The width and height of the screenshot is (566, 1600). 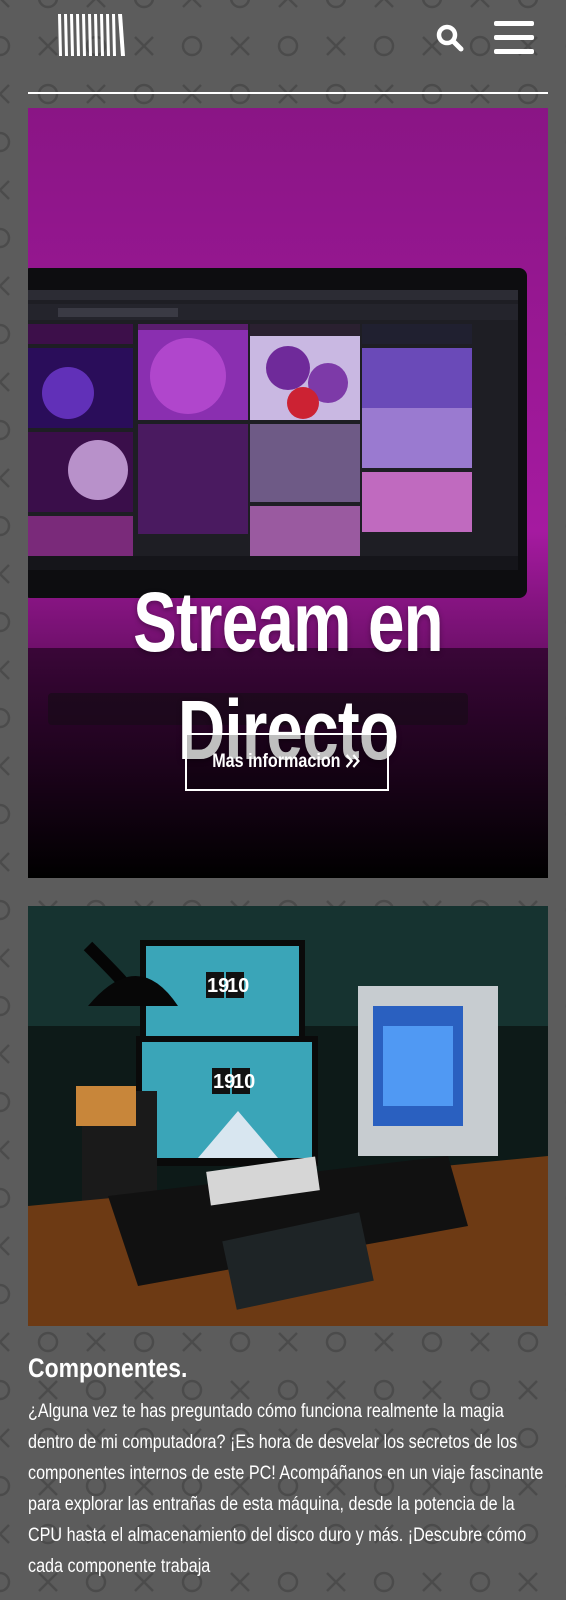 I want to click on double-chevron-right-icon, so click(x=353, y=761).